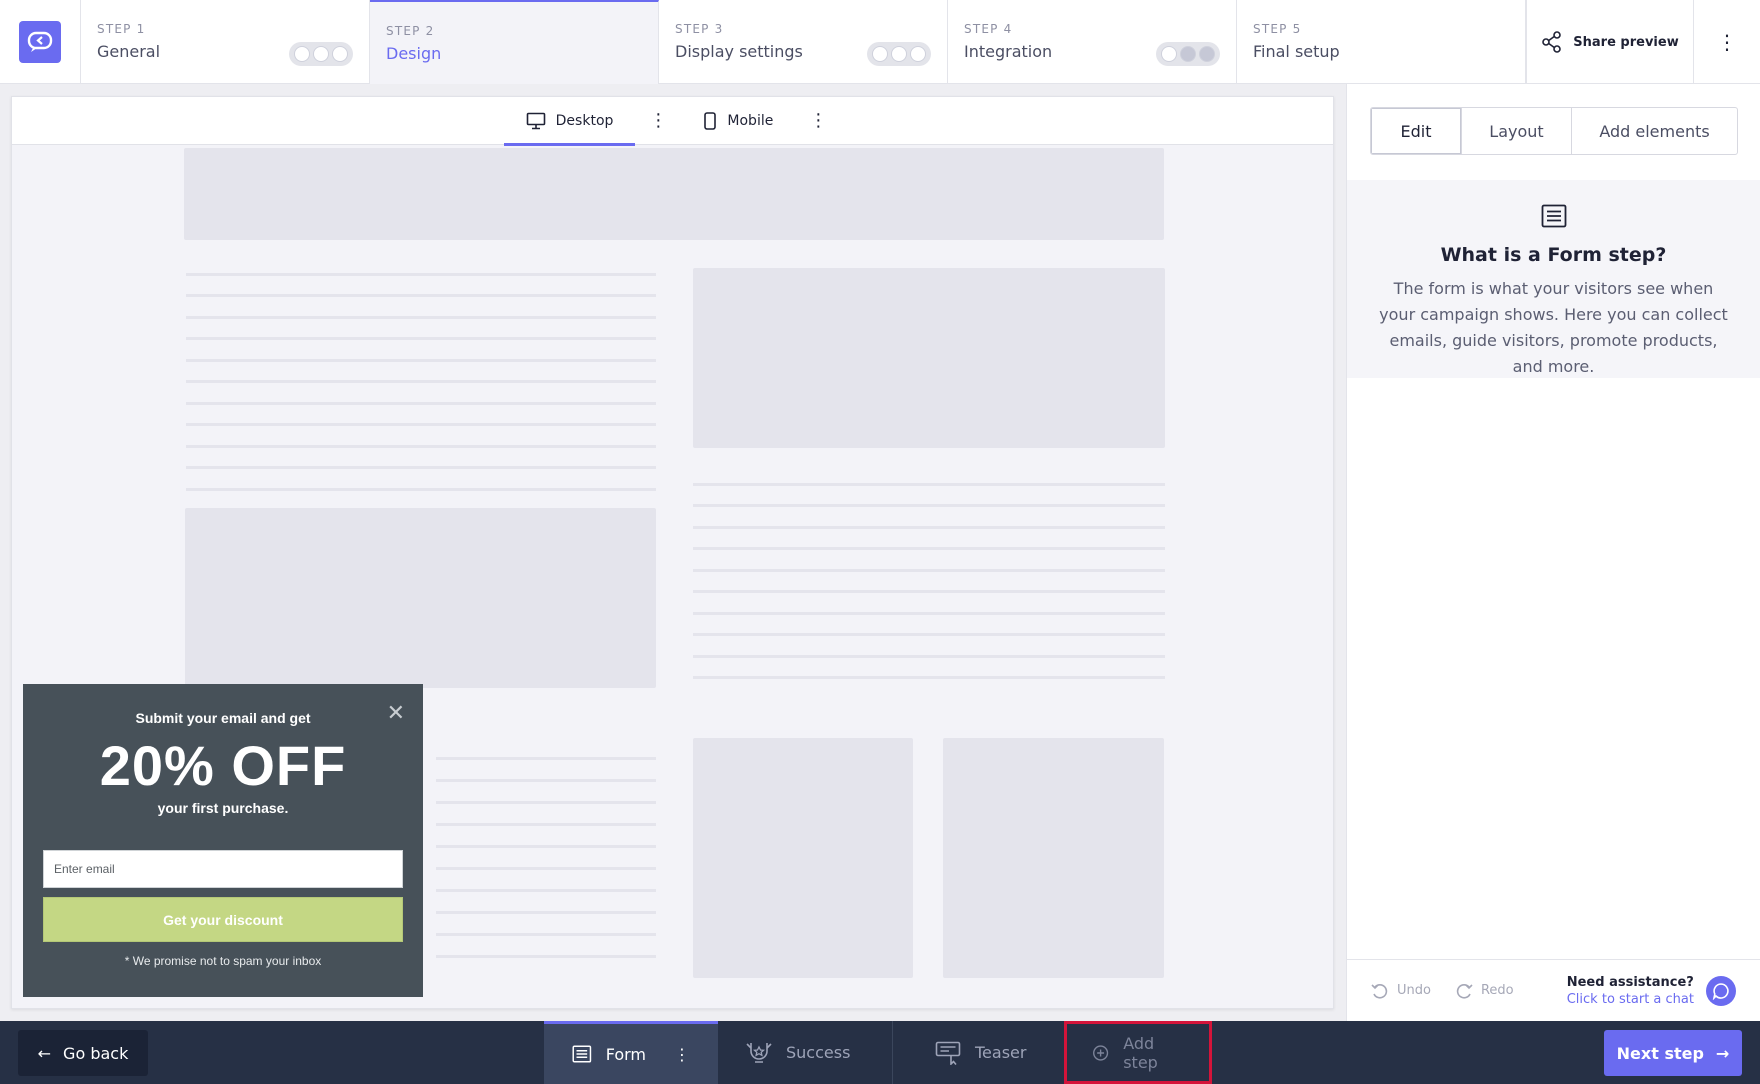  Describe the element at coordinates (1381, 42) in the screenshot. I see `step-final-setup: STEP 5 Final setup` at that location.